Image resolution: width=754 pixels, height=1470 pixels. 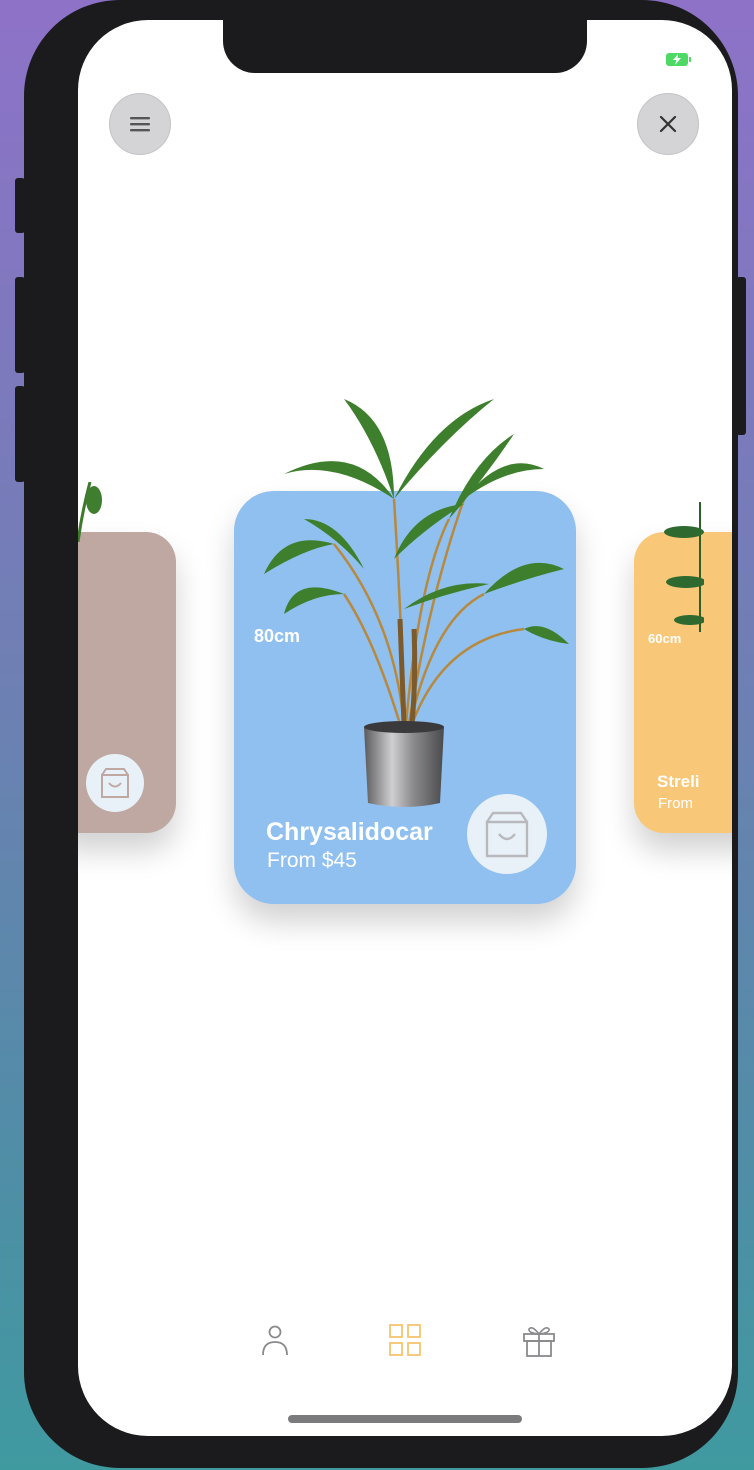 What do you see at coordinates (405, 46) in the screenshot?
I see `notch` at bounding box center [405, 46].